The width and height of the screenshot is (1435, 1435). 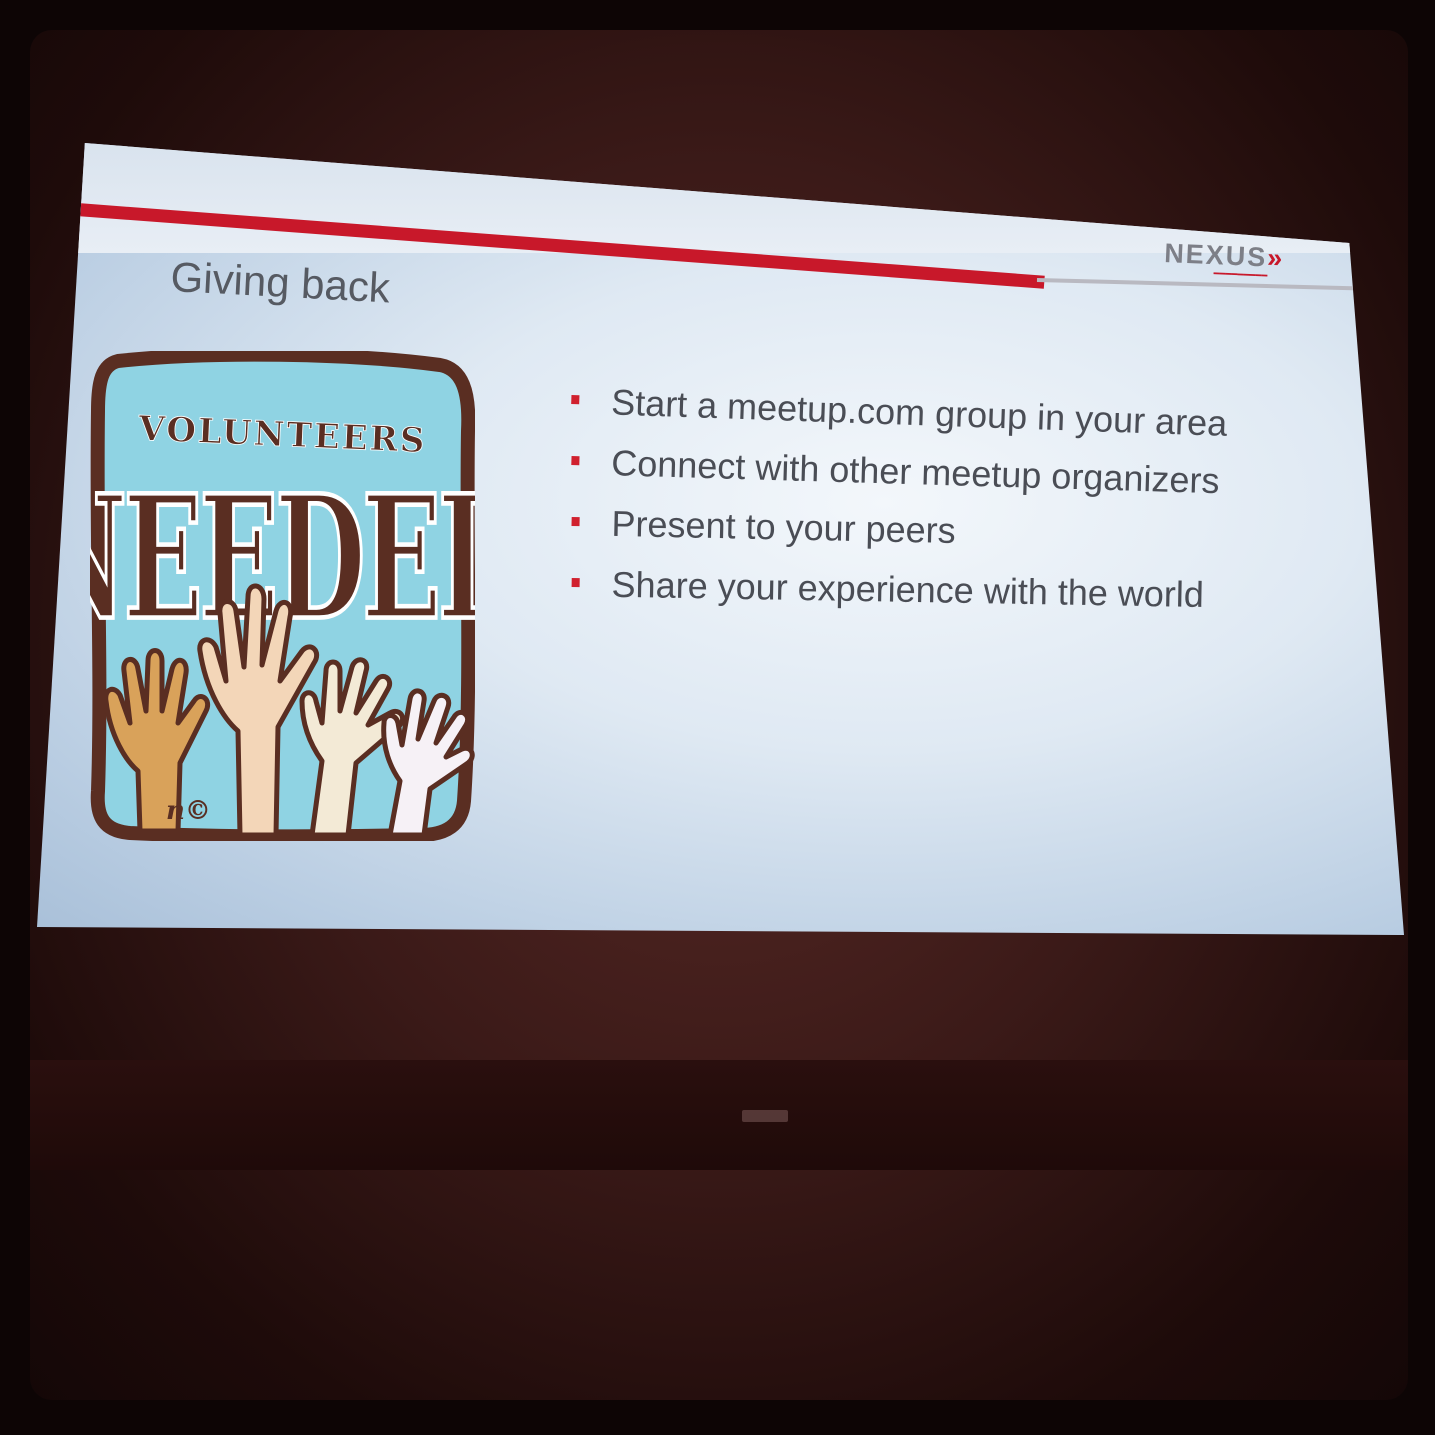 What do you see at coordinates (1196, 284) in the screenshot?
I see `header-grey-rule` at bounding box center [1196, 284].